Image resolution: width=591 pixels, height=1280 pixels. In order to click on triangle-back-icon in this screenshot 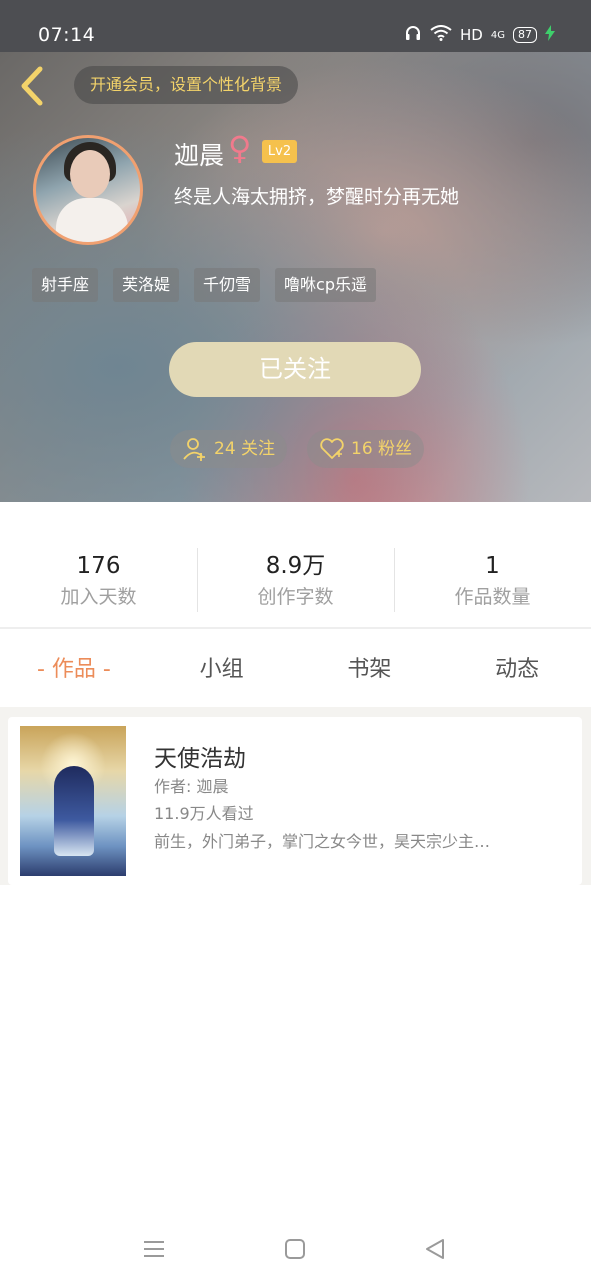, I will do `click(435, 1249)`.